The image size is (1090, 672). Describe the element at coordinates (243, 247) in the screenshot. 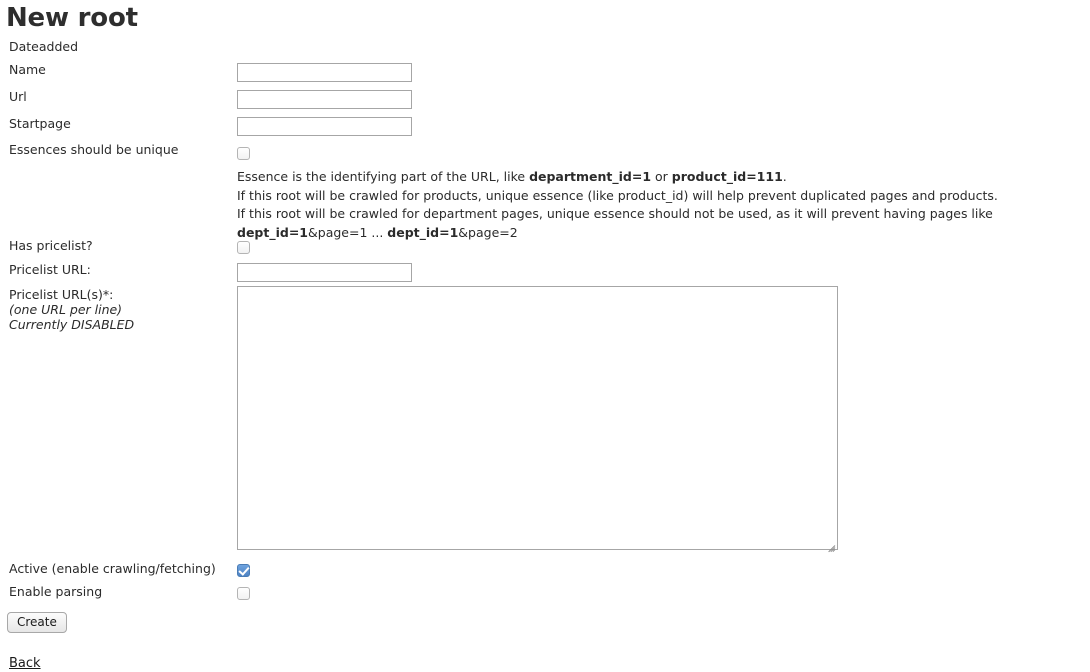

I see `has-pricelist-checkbox` at that location.